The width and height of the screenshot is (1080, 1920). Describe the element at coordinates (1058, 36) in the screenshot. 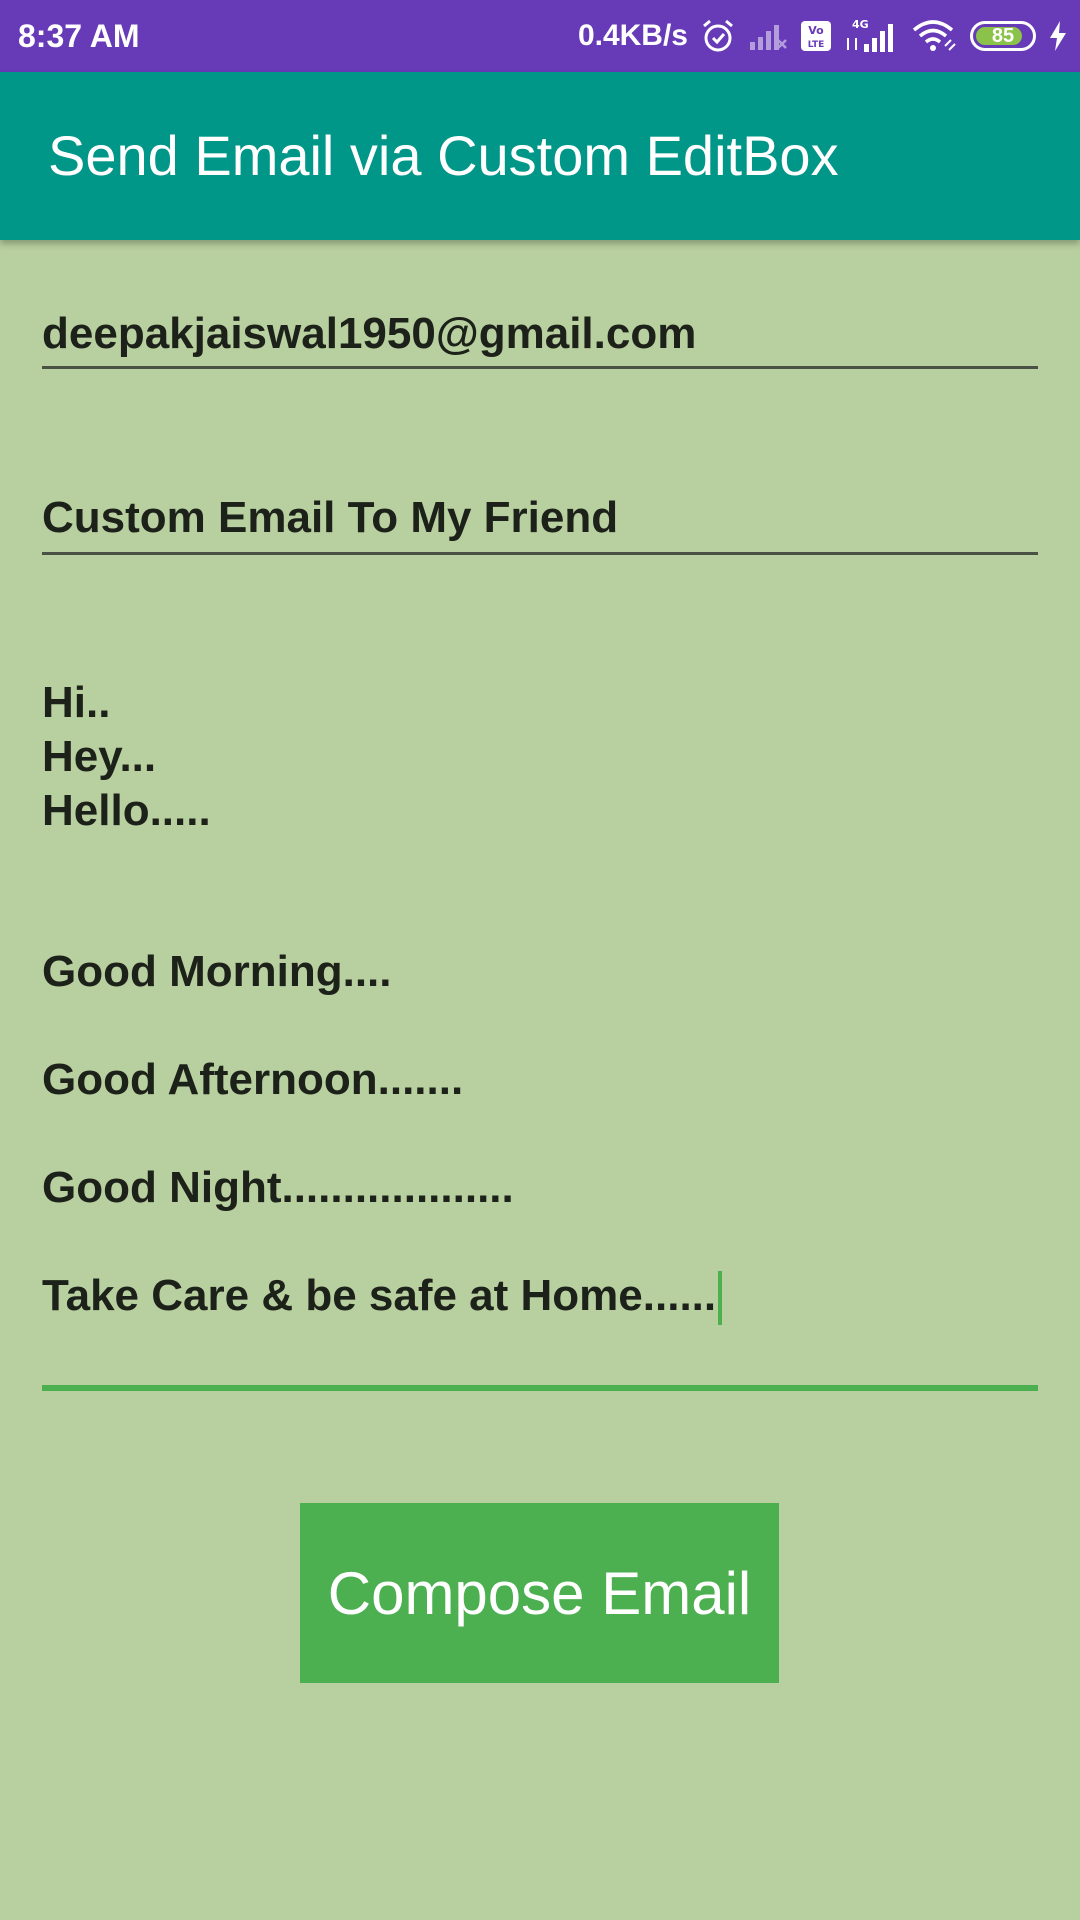

I see `charging-icon` at that location.